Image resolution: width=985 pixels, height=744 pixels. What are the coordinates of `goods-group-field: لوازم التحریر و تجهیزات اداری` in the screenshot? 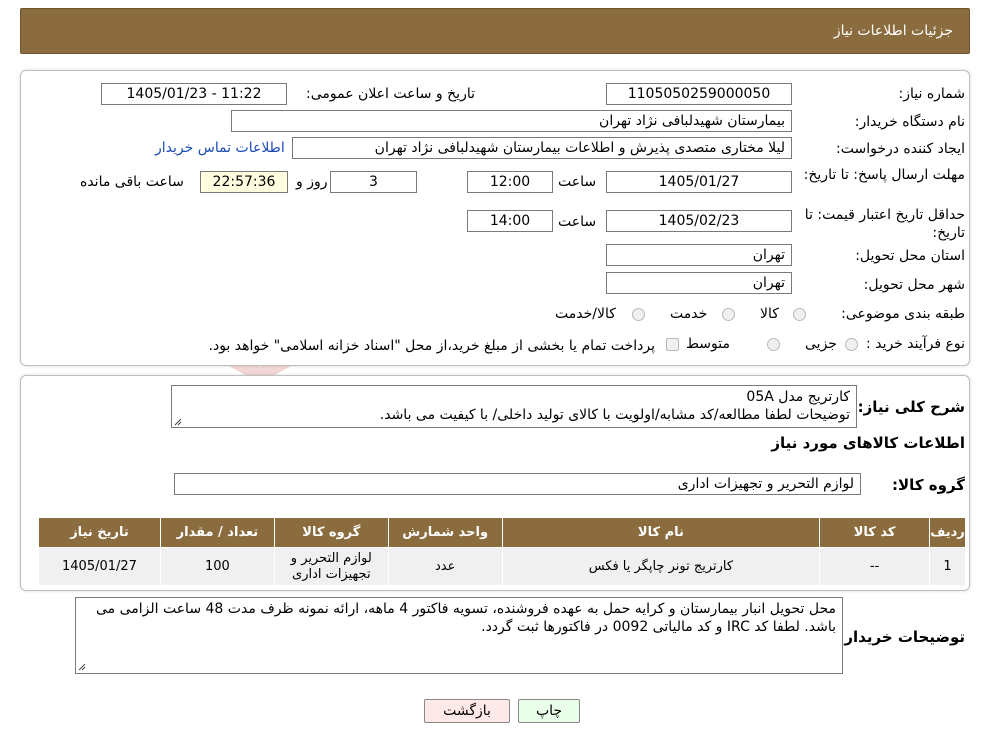 It's located at (517, 484).